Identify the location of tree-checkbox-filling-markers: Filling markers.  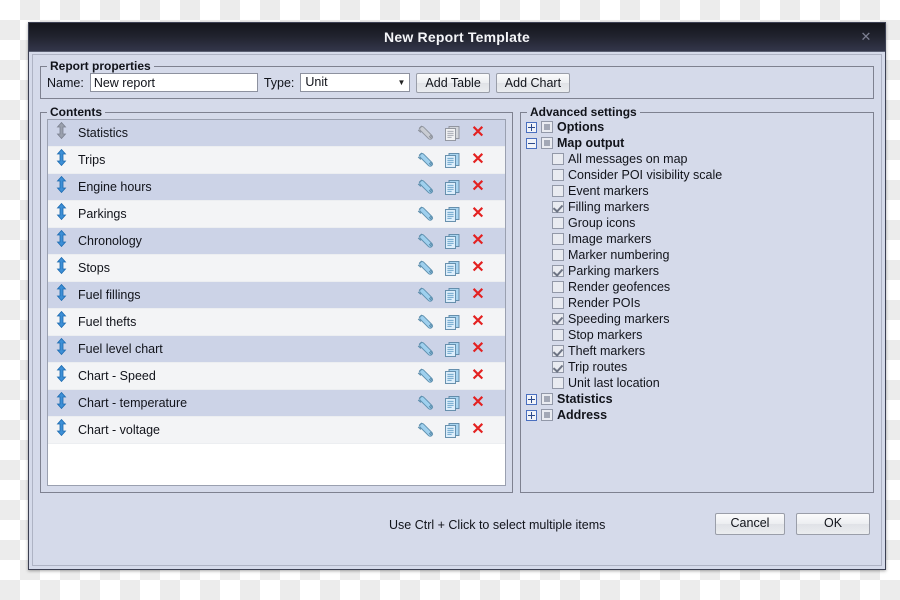
(697, 207).